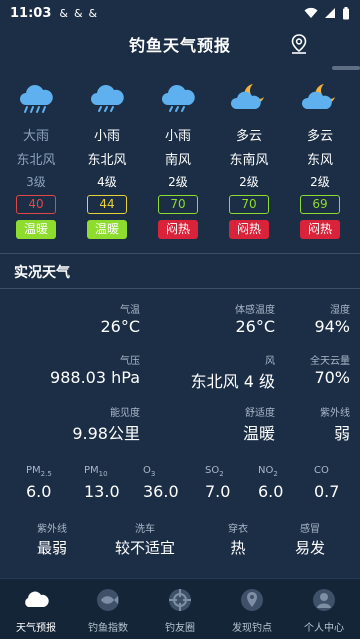 The height and width of the screenshot is (639, 360). What do you see at coordinates (161, 491) in the screenshot?
I see `pollutant-value: 36.0` at bounding box center [161, 491].